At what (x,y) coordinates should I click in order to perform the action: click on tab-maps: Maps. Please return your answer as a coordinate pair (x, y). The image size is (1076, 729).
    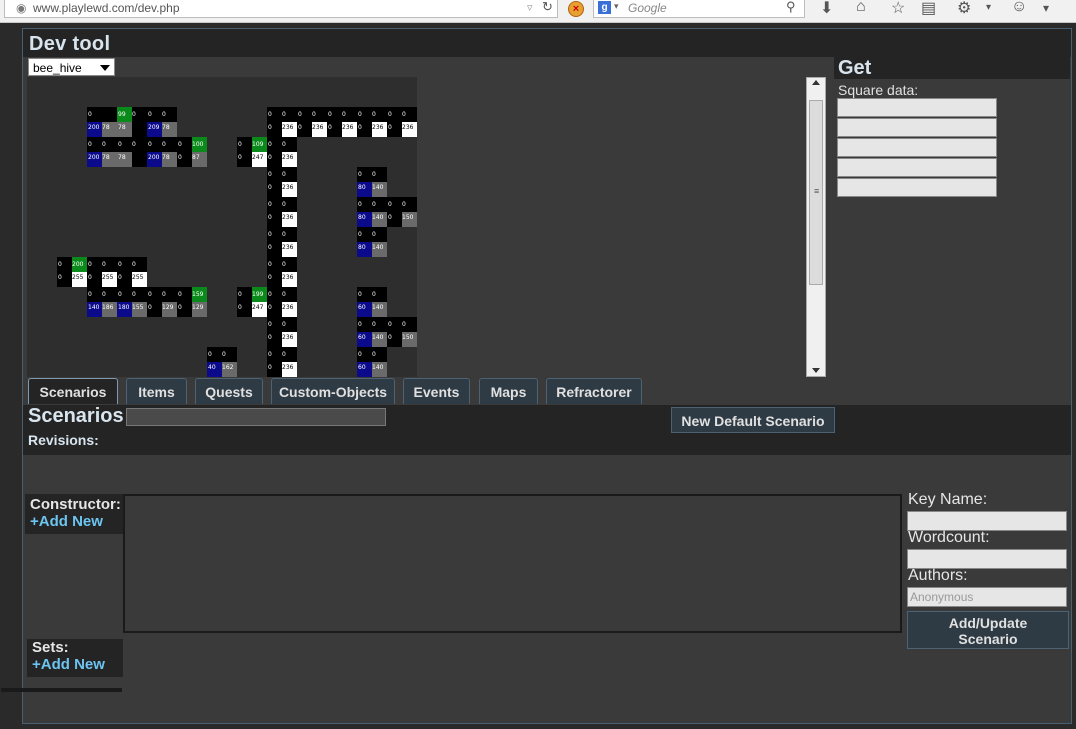
    Looking at the image, I should click on (508, 391).